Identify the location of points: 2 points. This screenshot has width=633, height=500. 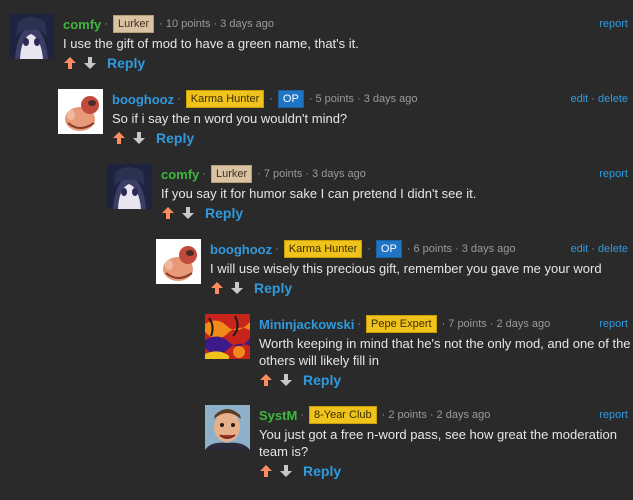
(407, 415).